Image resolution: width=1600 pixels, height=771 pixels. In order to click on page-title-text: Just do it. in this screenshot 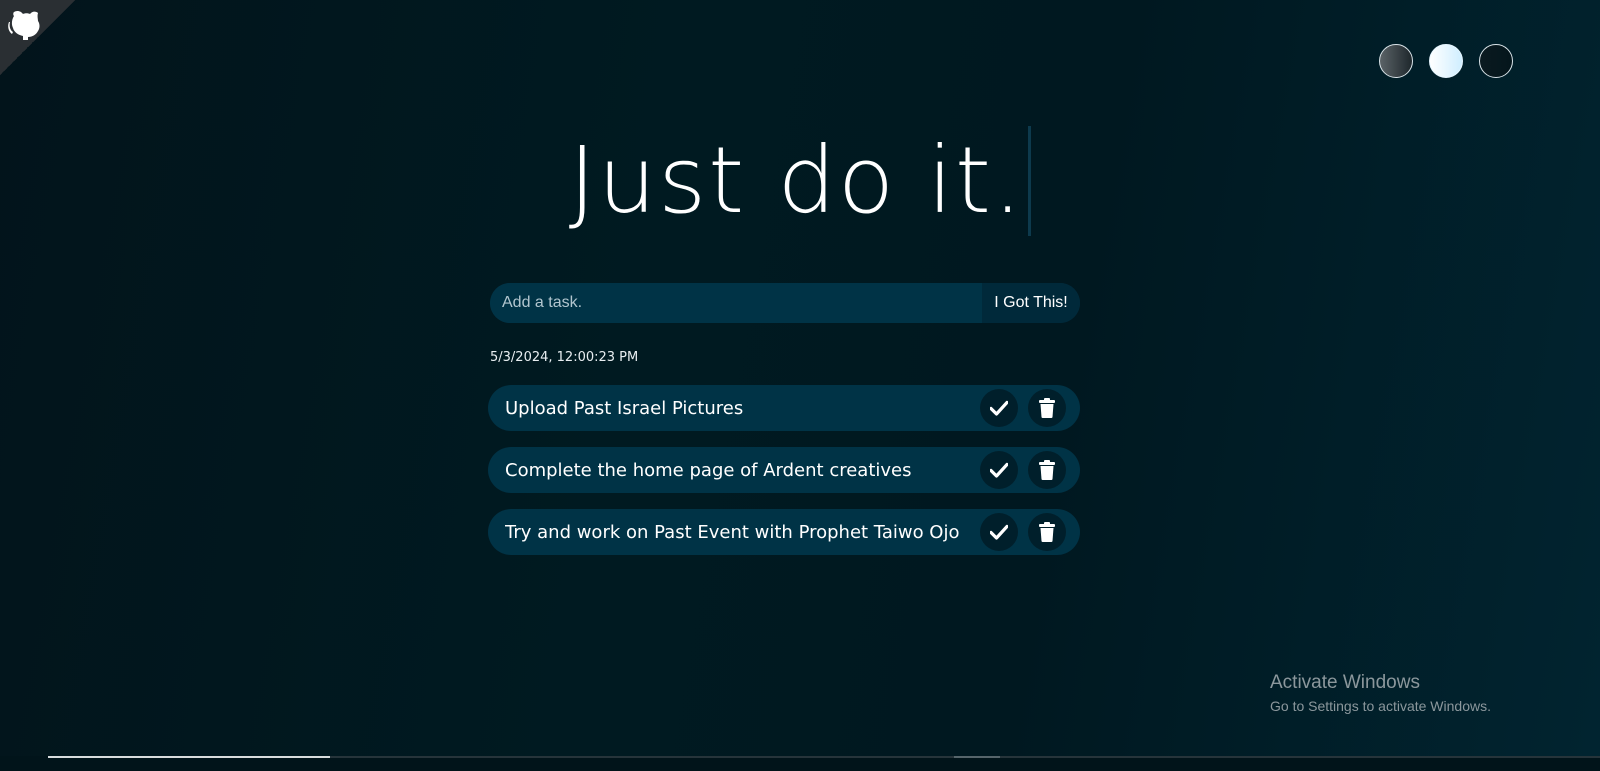, I will do `click(796, 180)`.